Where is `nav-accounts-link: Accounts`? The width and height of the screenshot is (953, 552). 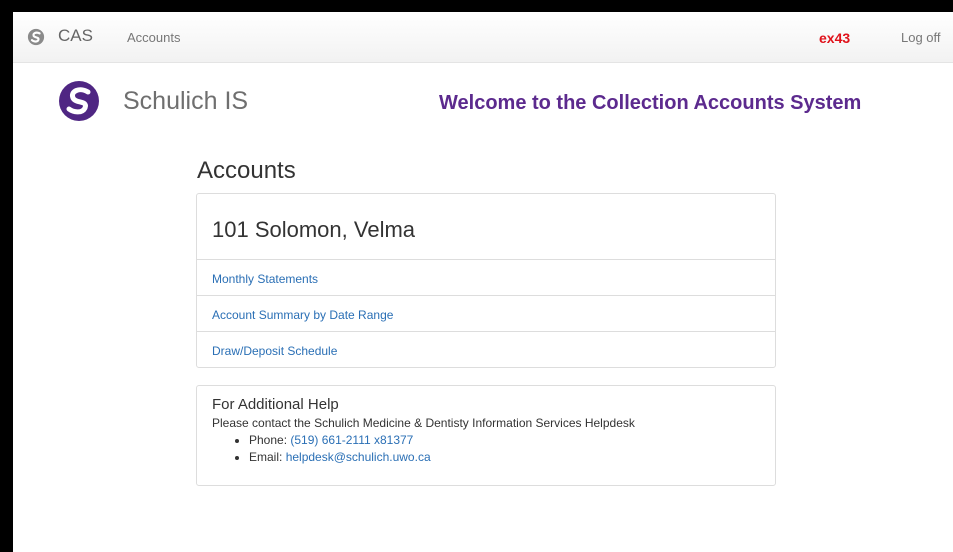
nav-accounts-link: Accounts is located at coordinates (153, 37).